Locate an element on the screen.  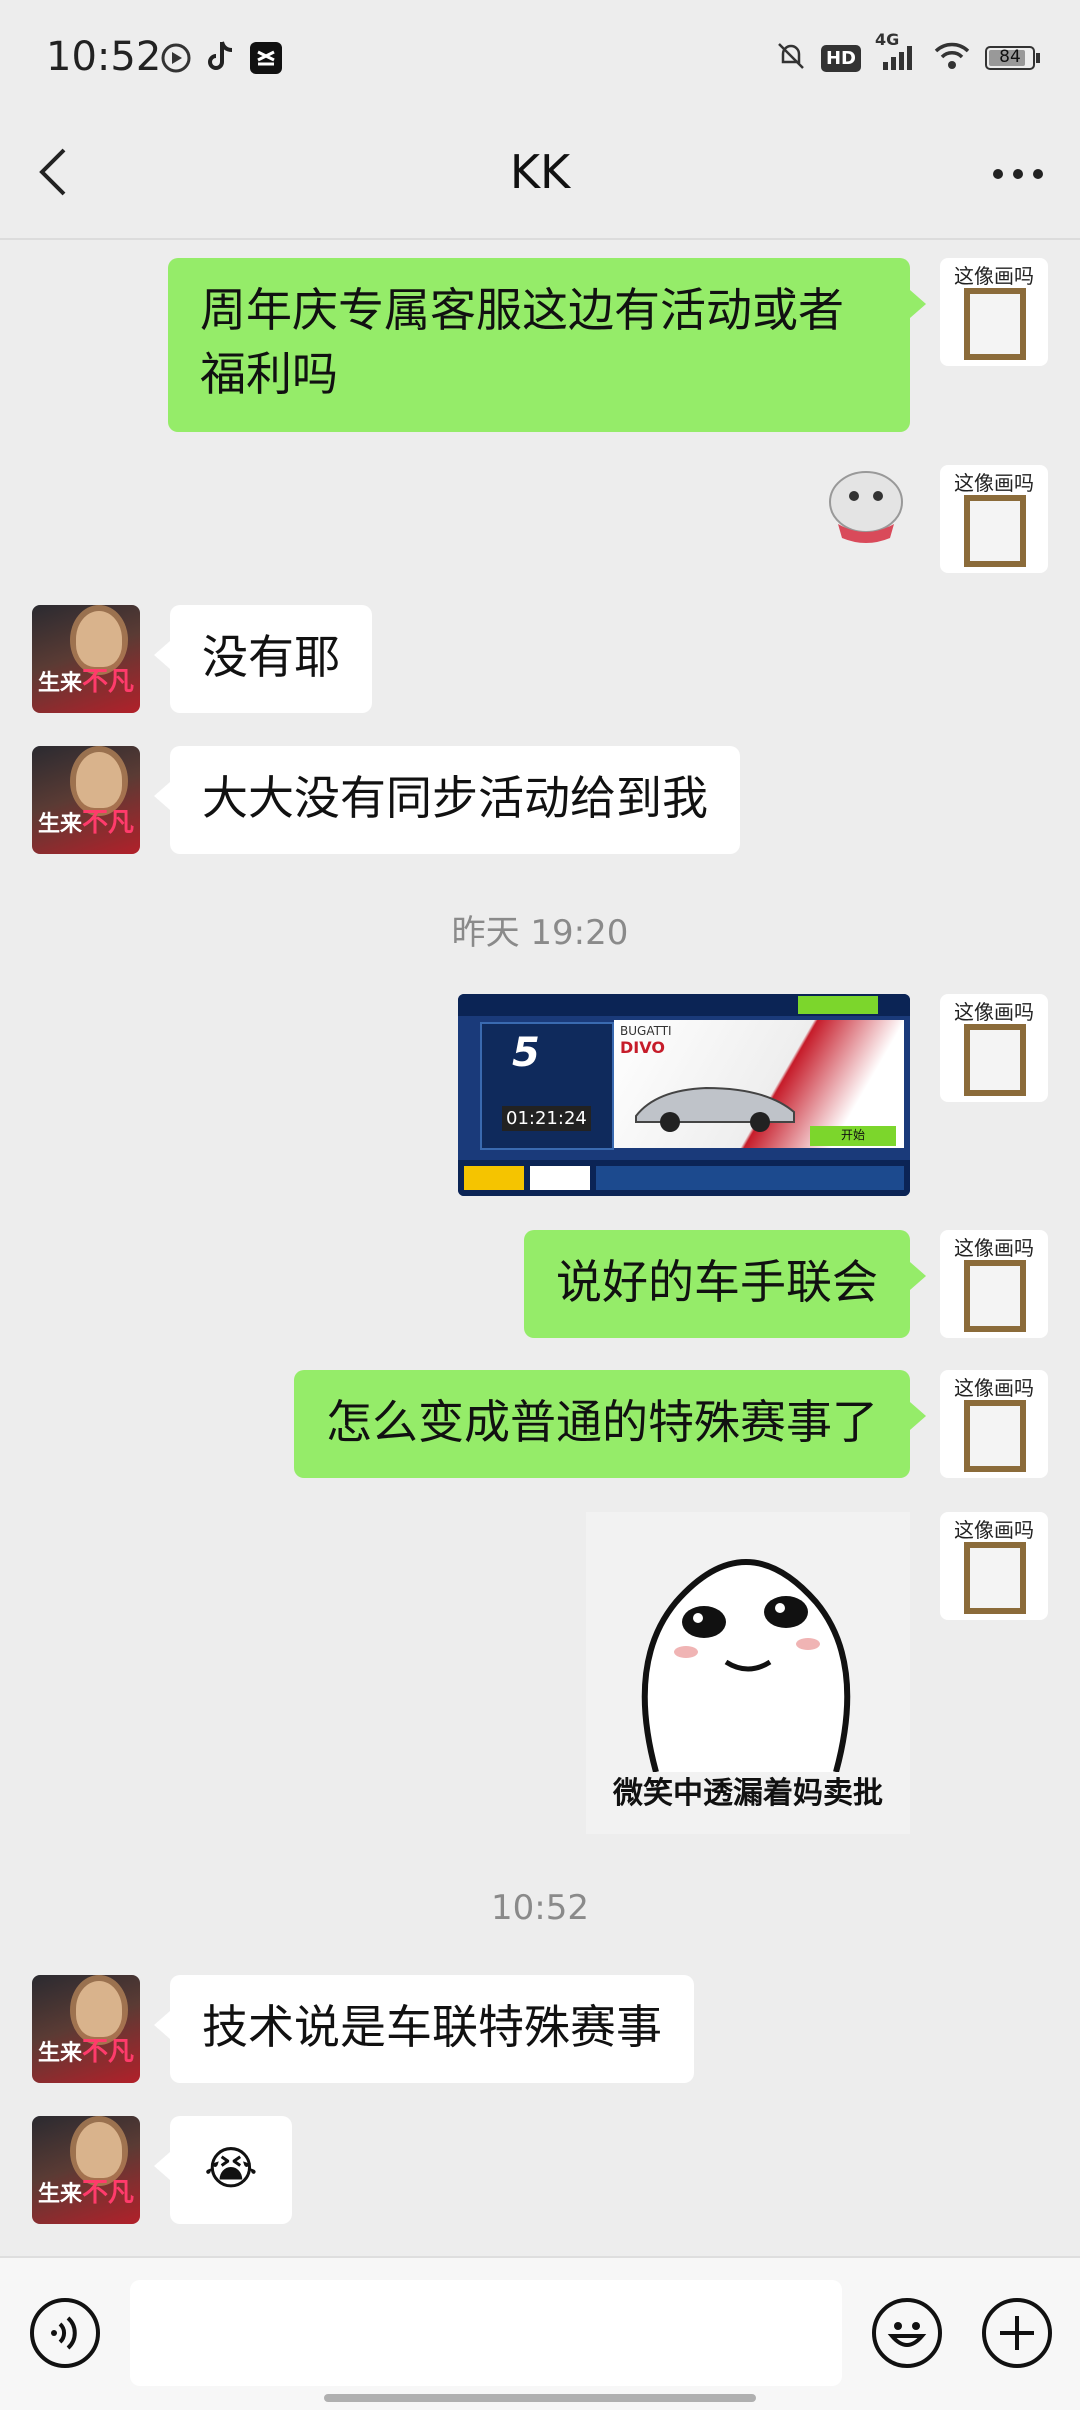
message-bubble-incoming: 😭 is located at coordinates (223, 2170).